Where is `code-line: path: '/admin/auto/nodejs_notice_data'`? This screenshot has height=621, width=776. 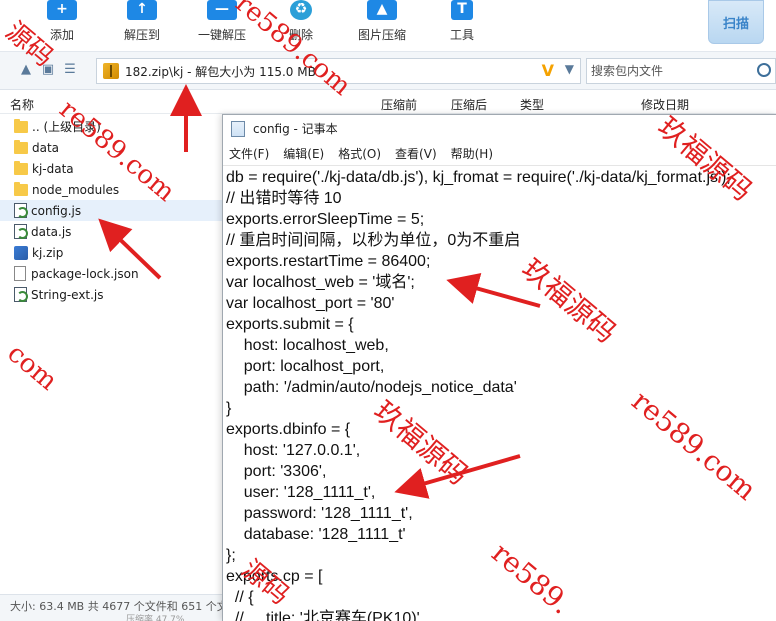 code-line: path: '/admin/auto/nodejs_notice_data' is located at coordinates (371, 387).